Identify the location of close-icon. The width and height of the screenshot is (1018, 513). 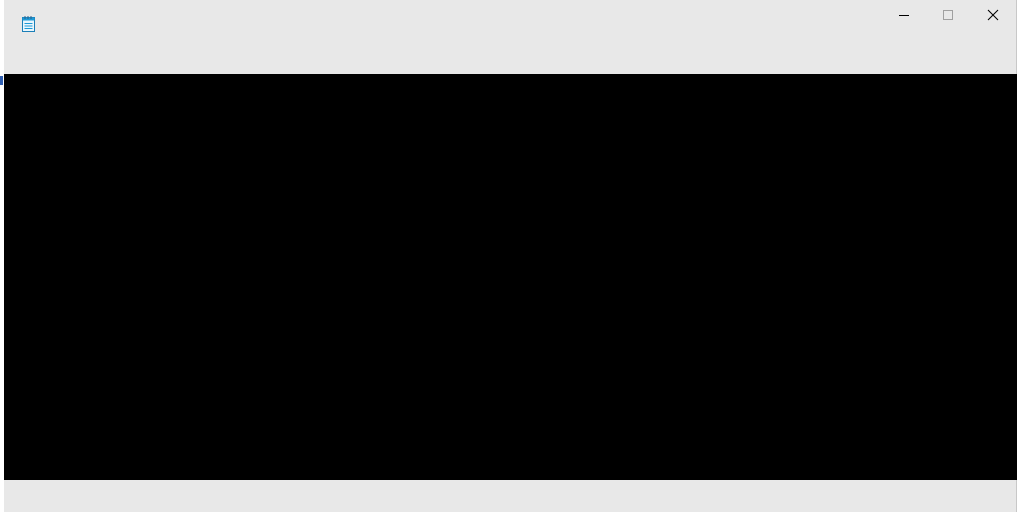
(993, 15).